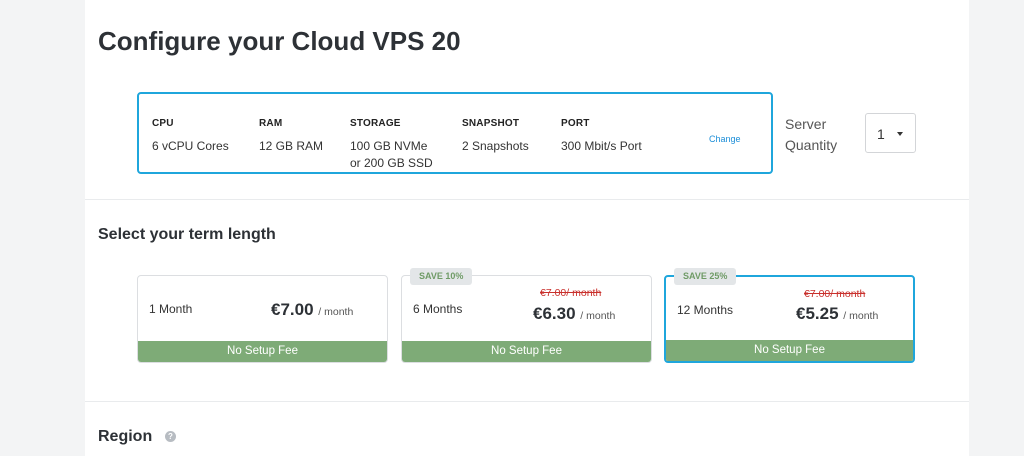 Image resolution: width=1024 pixels, height=456 pixels. Describe the element at coordinates (291, 135) in the screenshot. I see `spec-ram: RAM 12 GB RAM` at that location.